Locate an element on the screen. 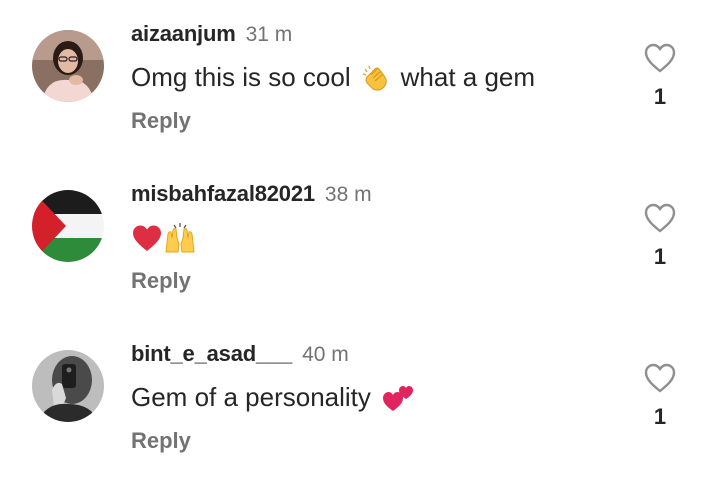 This screenshot has width=720, height=480. comment-text-before: Gem of a personality is located at coordinates (251, 397).